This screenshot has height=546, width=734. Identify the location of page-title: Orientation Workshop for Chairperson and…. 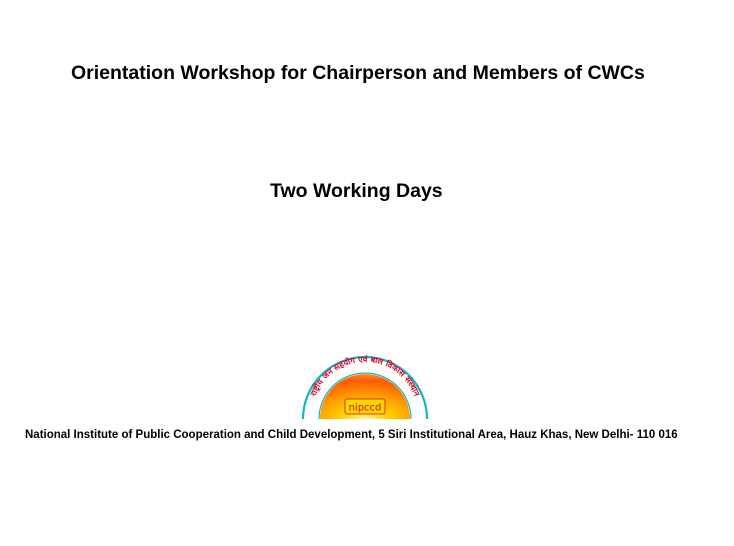
(358, 73).